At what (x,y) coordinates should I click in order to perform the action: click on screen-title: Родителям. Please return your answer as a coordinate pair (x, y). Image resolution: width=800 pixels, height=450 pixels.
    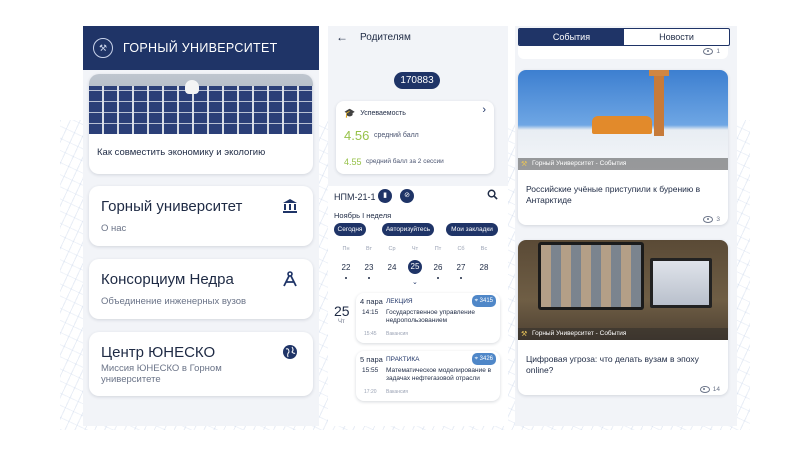
    Looking at the image, I should click on (385, 37).